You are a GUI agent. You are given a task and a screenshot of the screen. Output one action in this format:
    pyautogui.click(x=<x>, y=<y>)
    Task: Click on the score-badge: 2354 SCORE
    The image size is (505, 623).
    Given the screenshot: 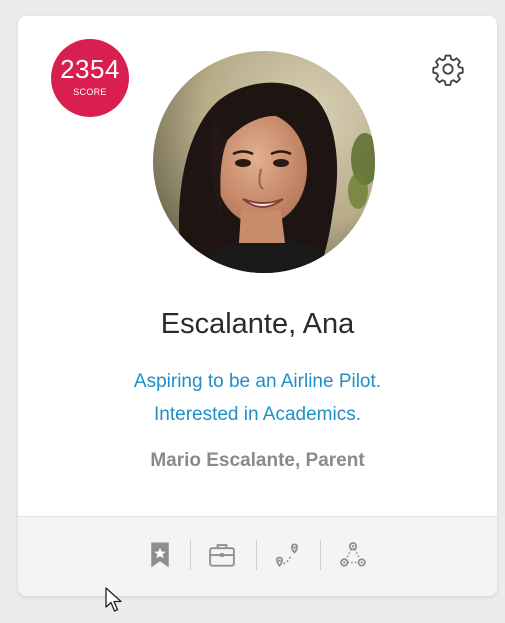 What is the action you would take?
    pyautogui.click(x=90, y=78)
    